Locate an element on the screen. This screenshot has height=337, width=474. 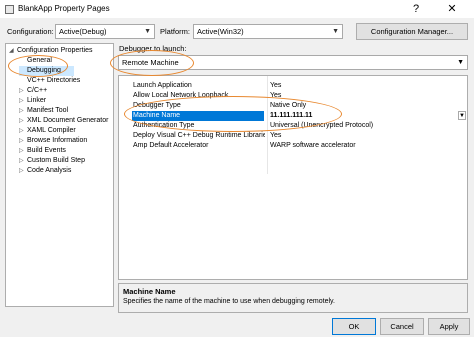
tree-item-custom-build-step: ▷ Custom Build Step is located at coordinates (52, 161).